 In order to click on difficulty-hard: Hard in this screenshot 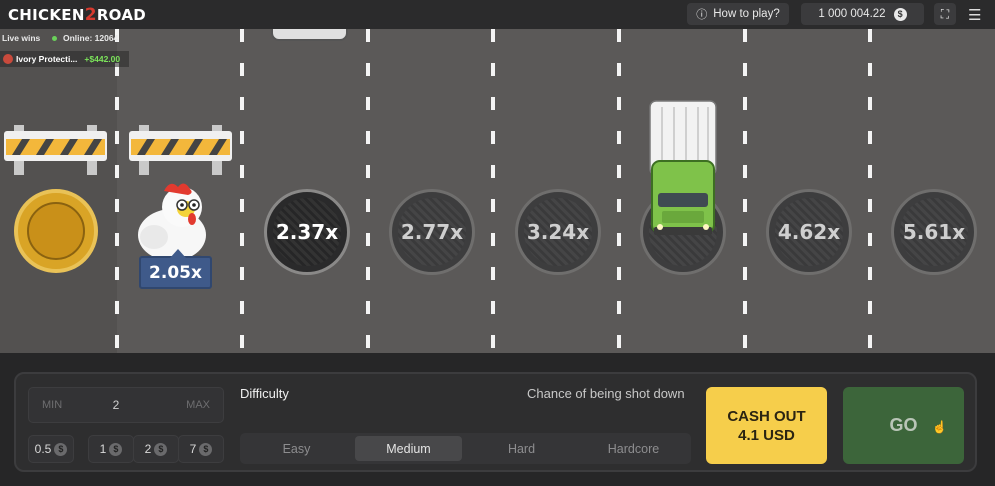, I will do `click(521, 448)`.